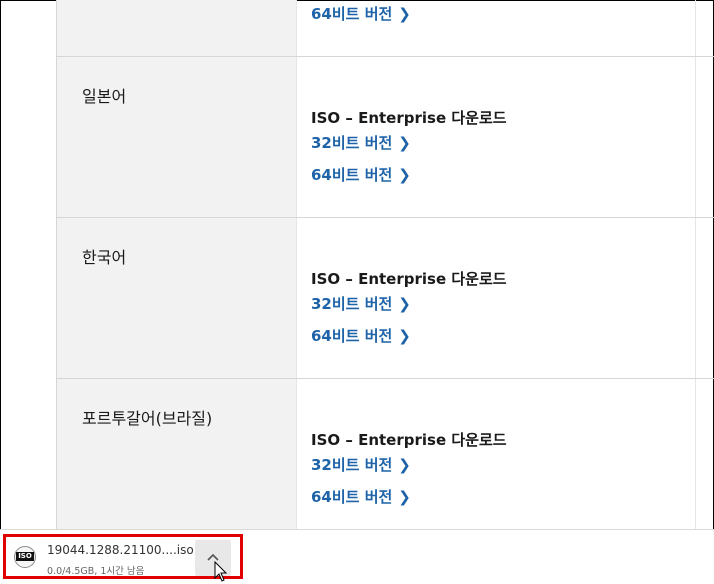 Image resolution: width=714 pixels, height=584 pixels. What do you see at coordinates (495, 454) in the screenshot?
I see `download-cell: ISO – Enterprise 다운로드 32비트 버전 ❯ 64비트 버전 ❯` at bounding box center [495, 454].